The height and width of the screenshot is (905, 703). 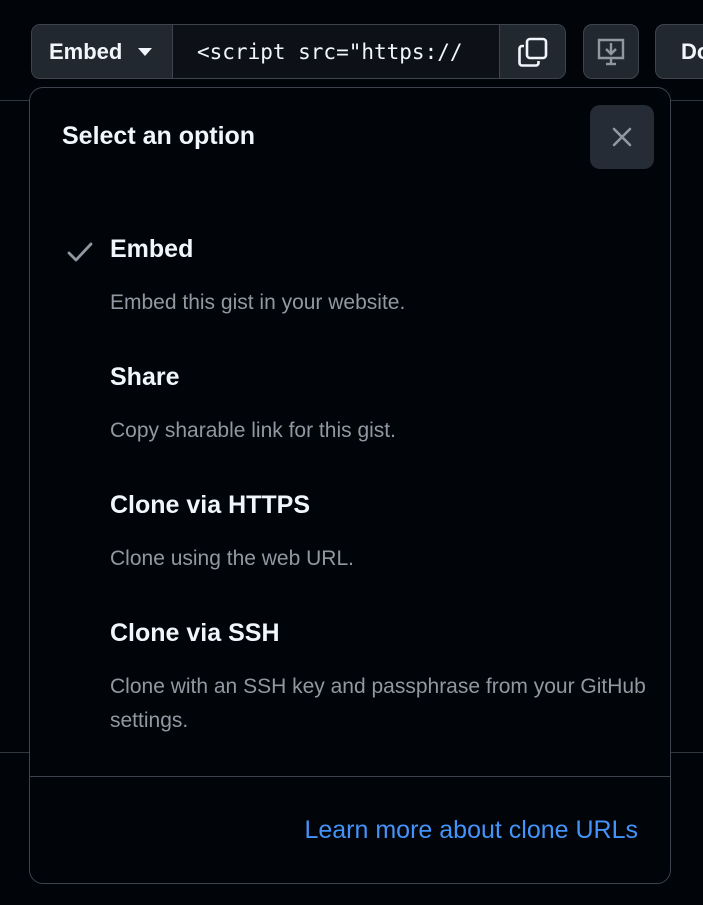 I want to click on embed-clone-group: Embed <script src="https://, so click(x=298, y=51).